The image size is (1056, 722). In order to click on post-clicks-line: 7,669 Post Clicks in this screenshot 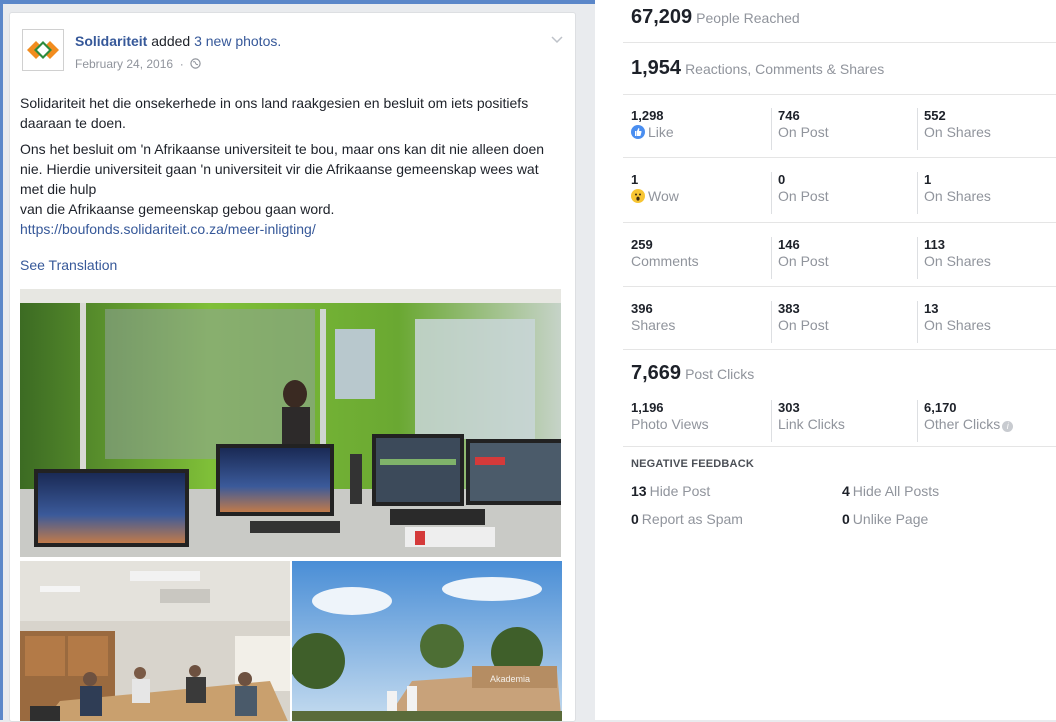, I will do `click(692, 373)`.